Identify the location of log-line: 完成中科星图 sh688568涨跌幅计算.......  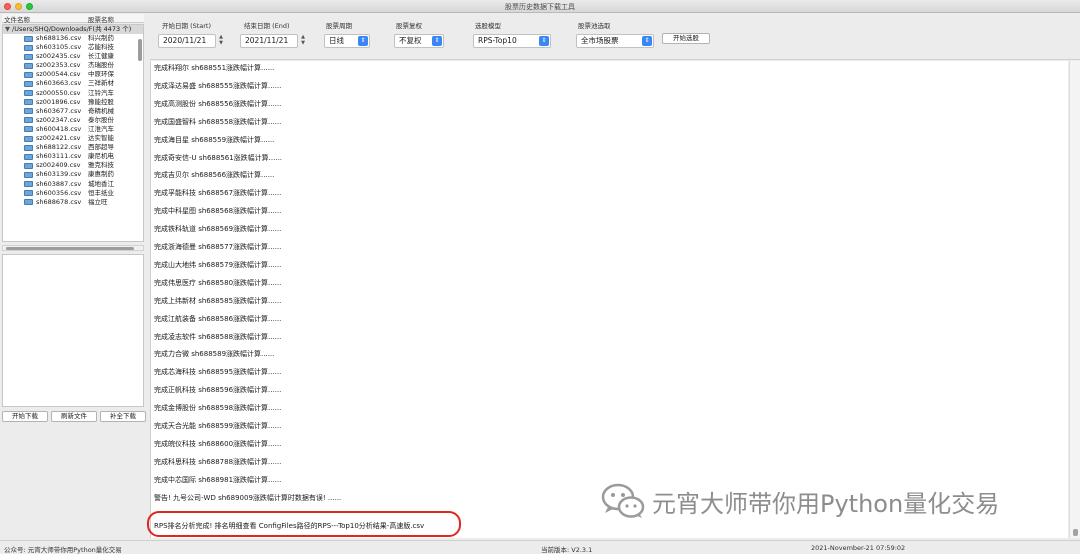
(218, 211).